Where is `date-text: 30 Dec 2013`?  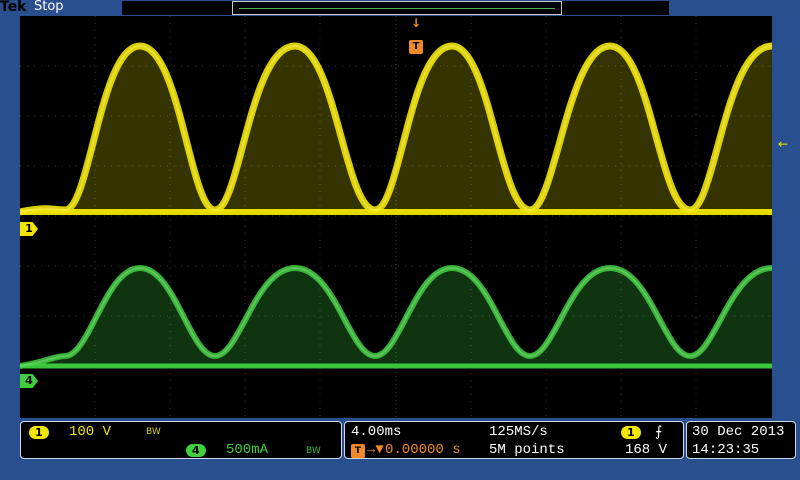 date-text: 30 Dec 2013 is located at coordinates (738, 432).